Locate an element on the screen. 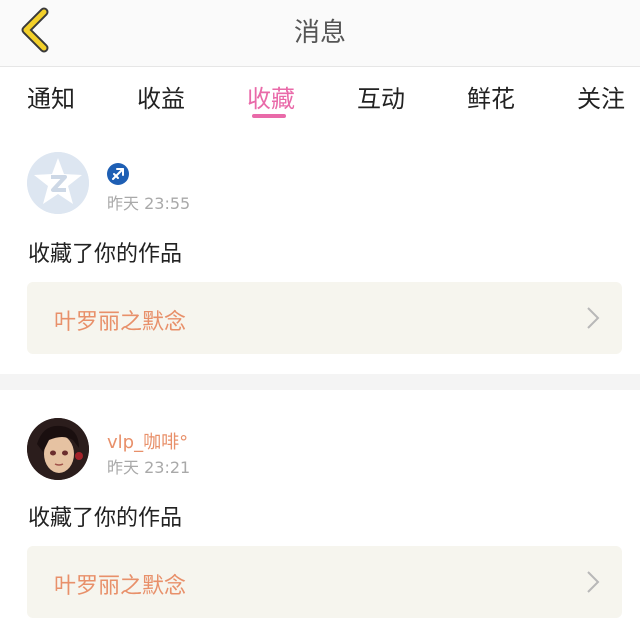 The image size is (640, 640). page-title: 消息 is located at coordinates (319, 33).